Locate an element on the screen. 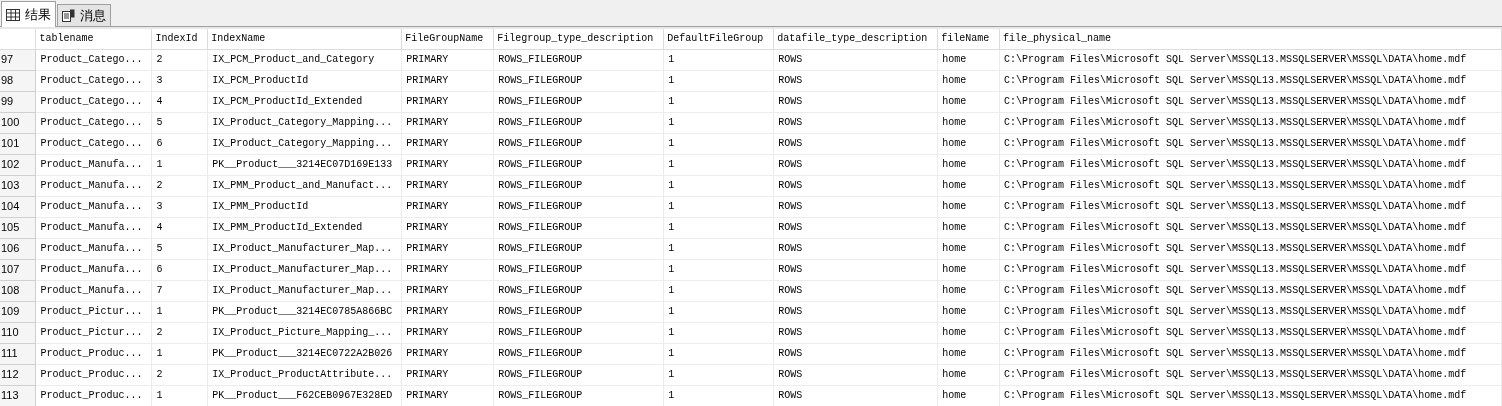  row-number: 97 is located at coordinates (18, 59).